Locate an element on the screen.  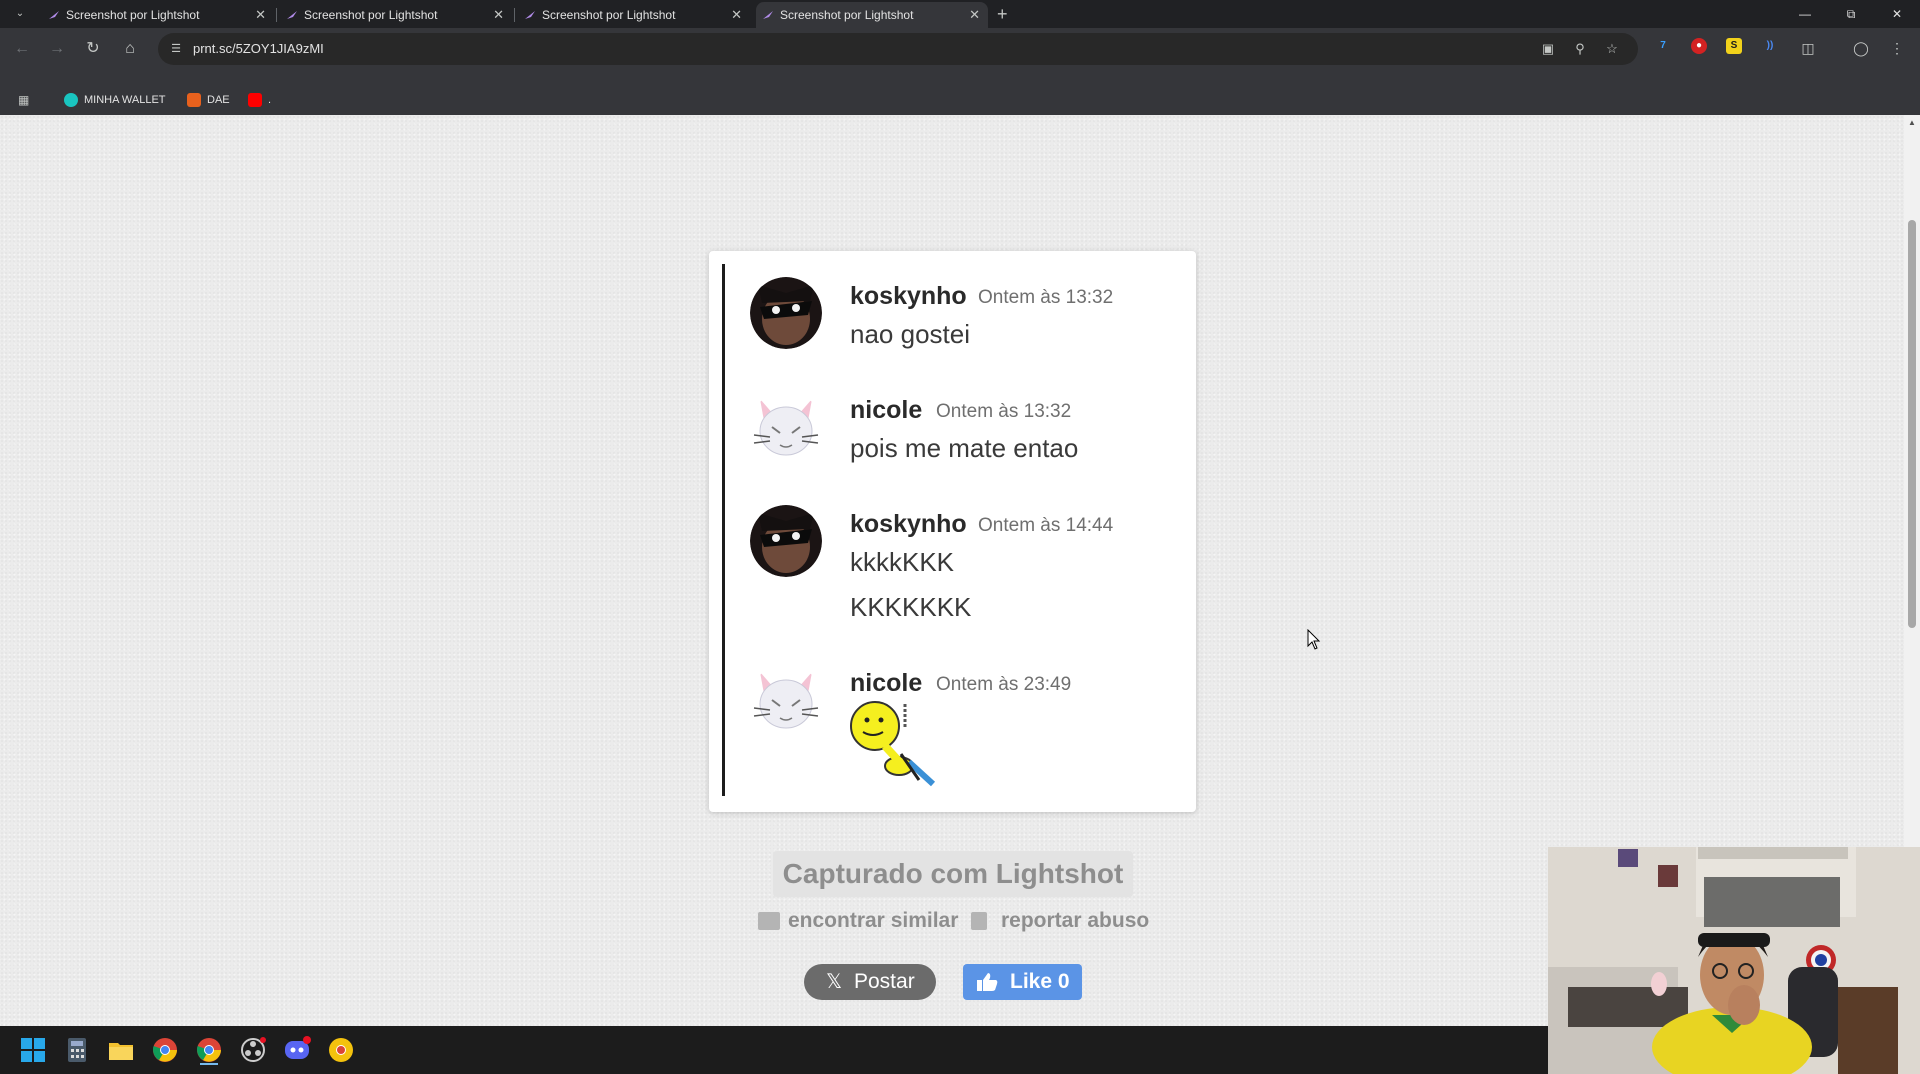
scrollbar-thumb is located at coordinates (1912, 424).